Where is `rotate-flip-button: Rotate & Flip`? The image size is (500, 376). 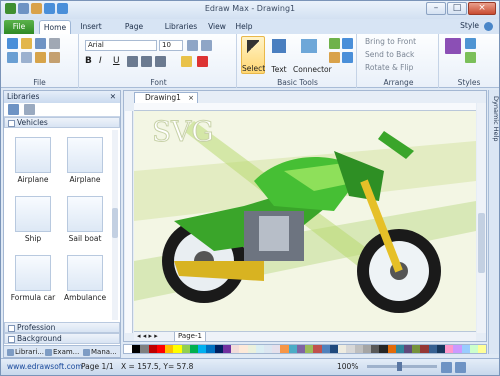
rotate-flip-button: Rotate & Flip is located at coordinates (389, 67).